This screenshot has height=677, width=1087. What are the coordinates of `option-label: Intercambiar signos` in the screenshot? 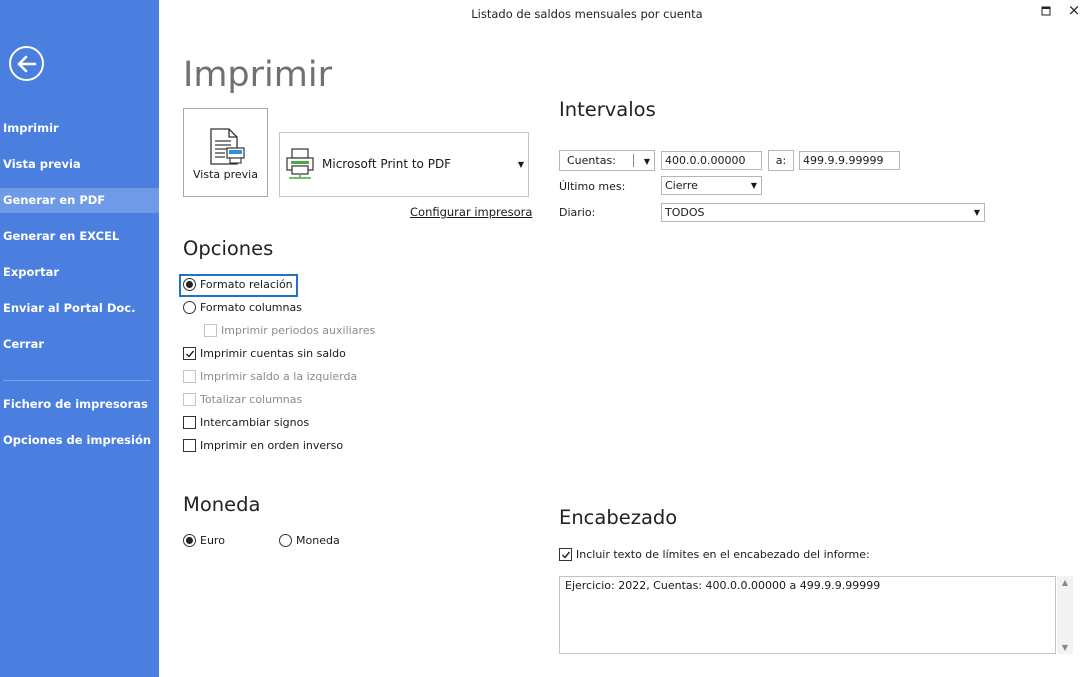 It's located at (255, 422).